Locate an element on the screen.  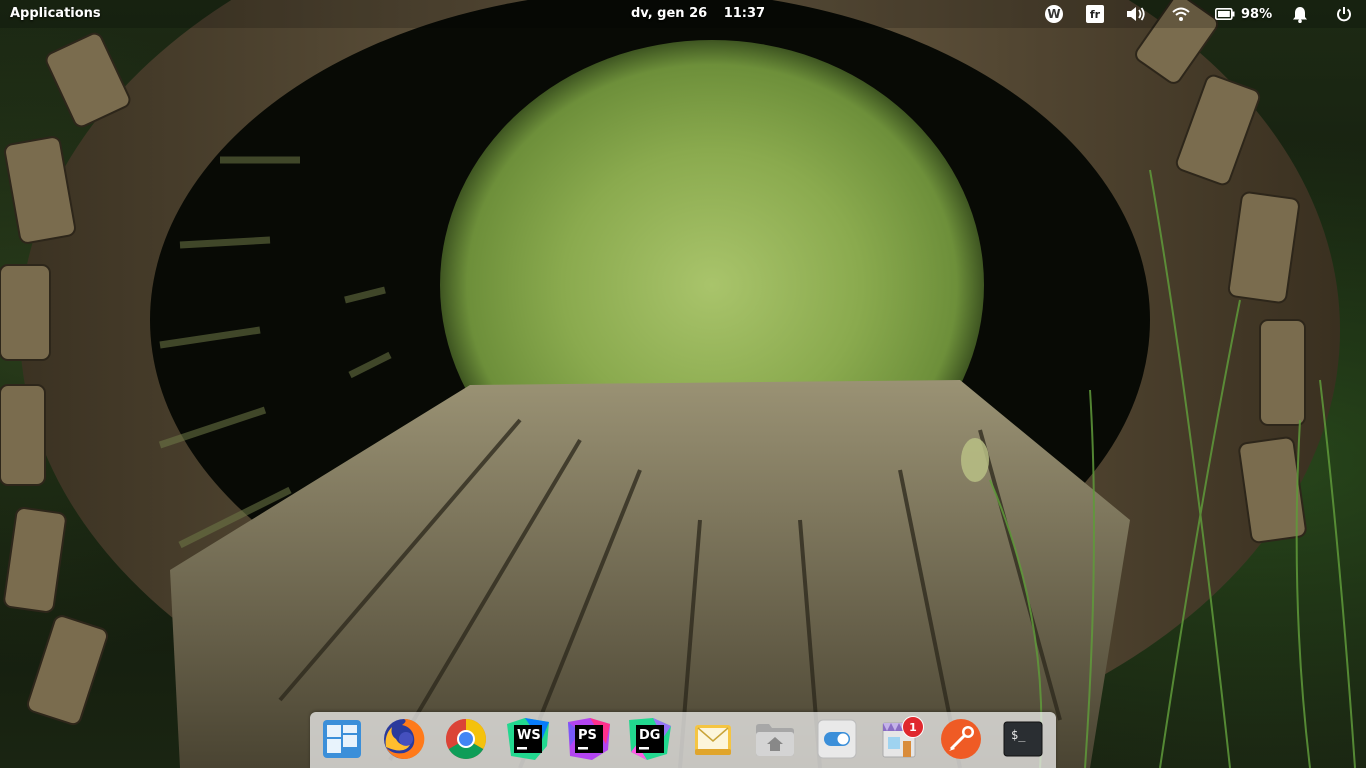
keyboard-layout-label: fr is located at coordinates (1095, 14).